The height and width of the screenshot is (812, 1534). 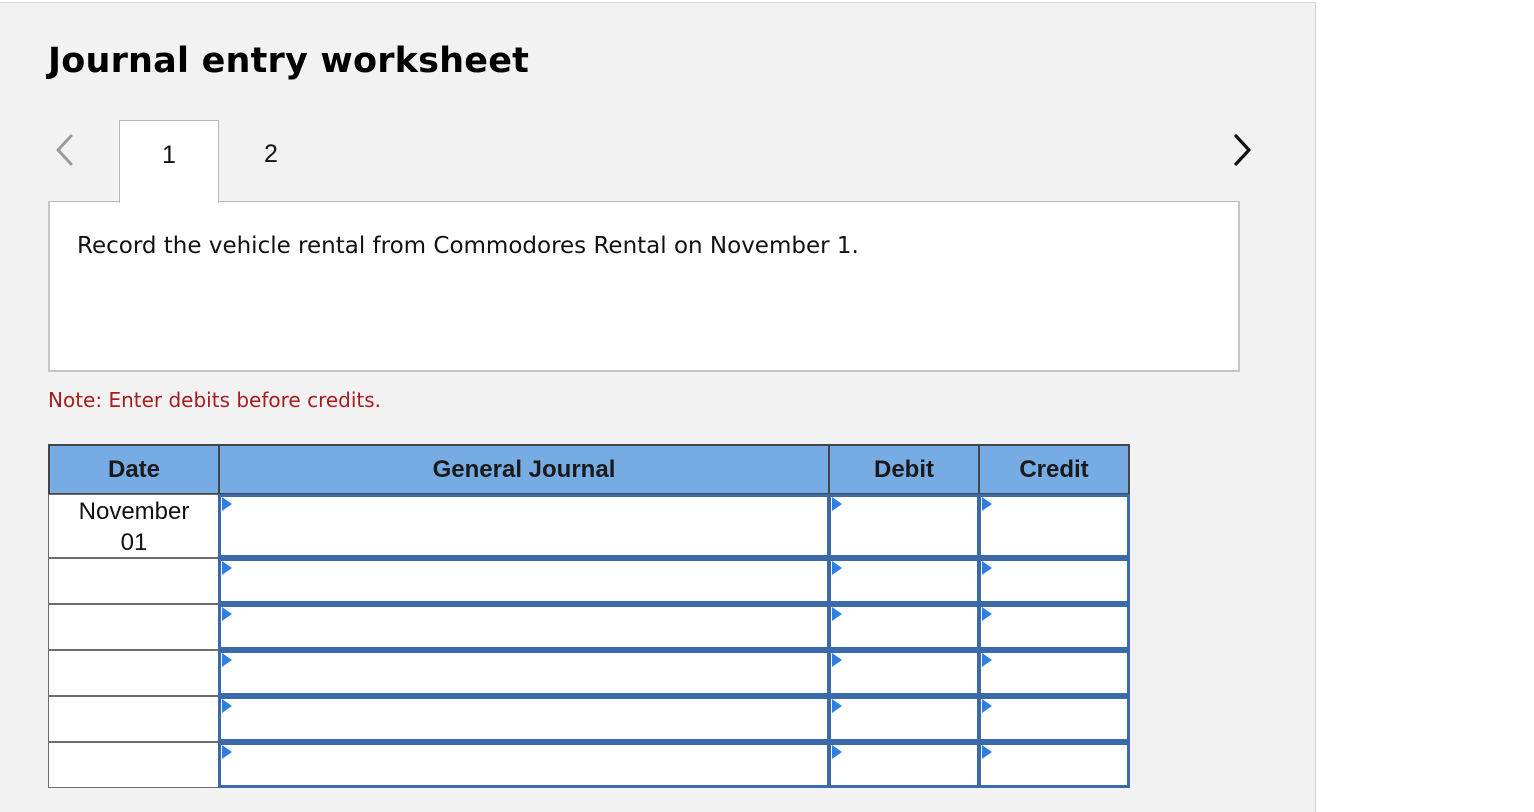 I want to click on tab-label: 1, so click(x=169, y=155).